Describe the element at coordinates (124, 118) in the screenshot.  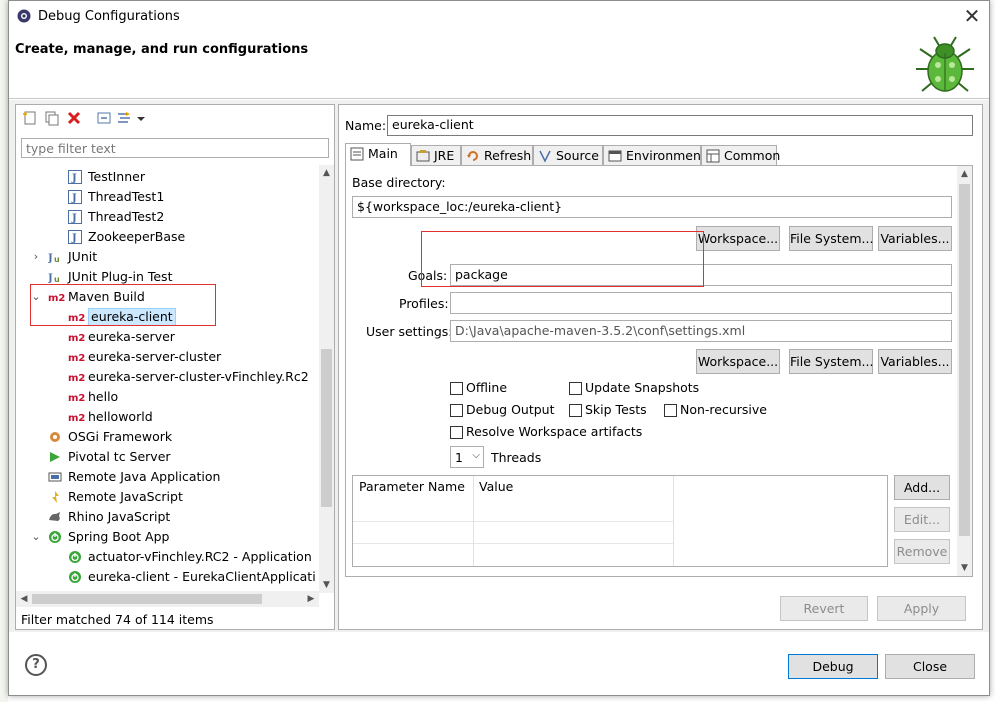
I see `filter-config-icon` at that location.